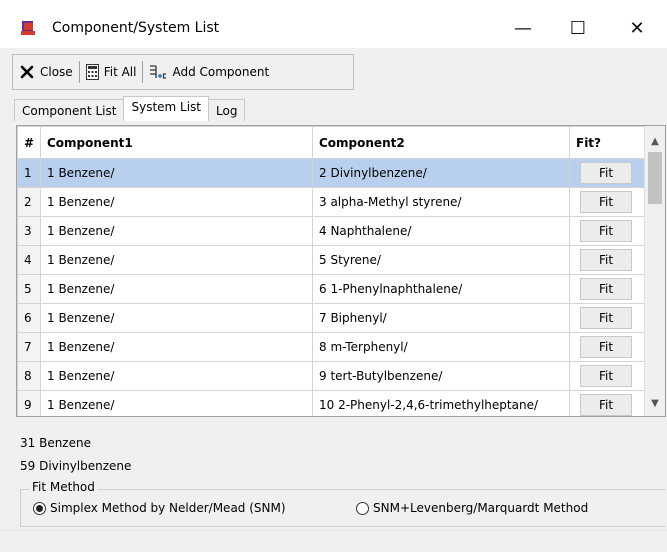  What do you see at coordinates (654, 271) in the screenshot?
I see `vertical-scrollbar: ▲ ▼` at bounding box center [654, 271].